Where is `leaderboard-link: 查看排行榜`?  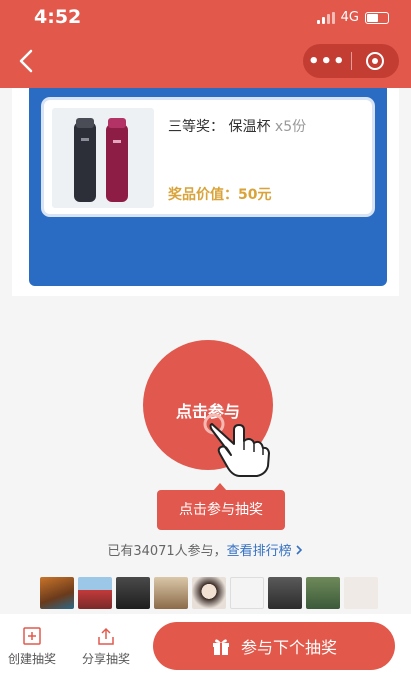 leaderboard-link: 查看排行榜 is located at coordinates (265, 551).